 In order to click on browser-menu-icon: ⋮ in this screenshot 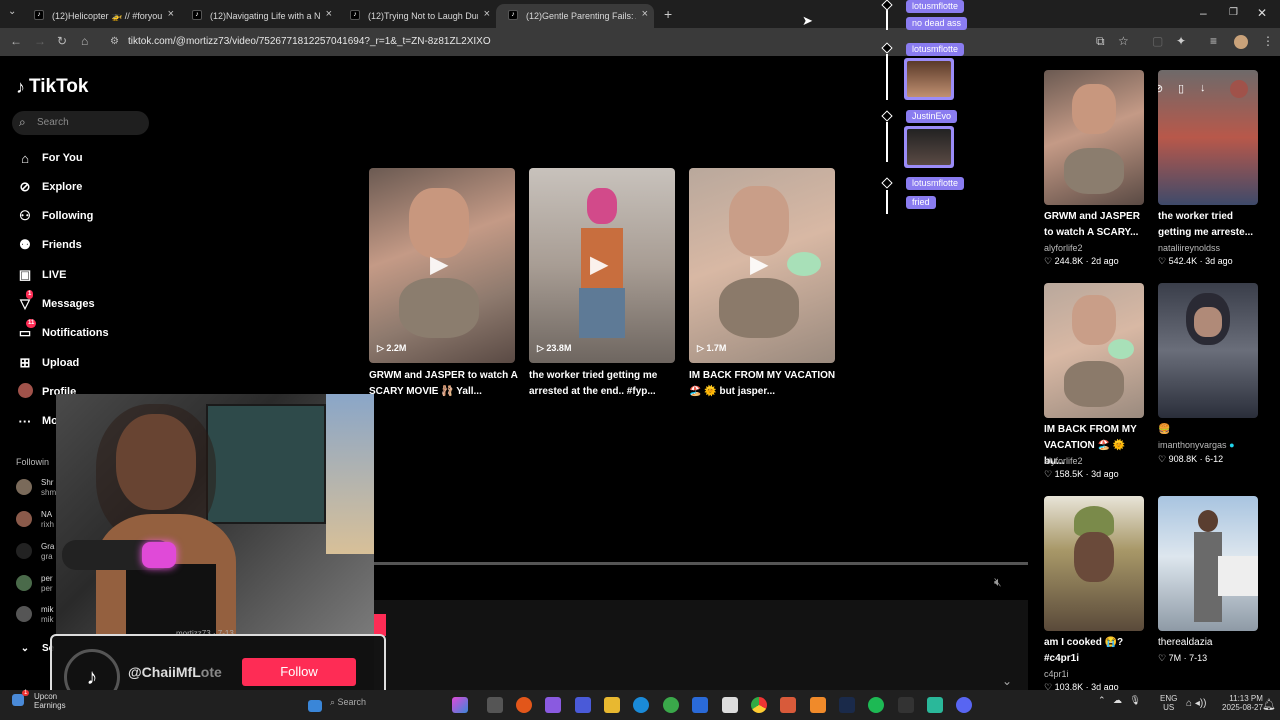, I will do `click(1268, 41)`.